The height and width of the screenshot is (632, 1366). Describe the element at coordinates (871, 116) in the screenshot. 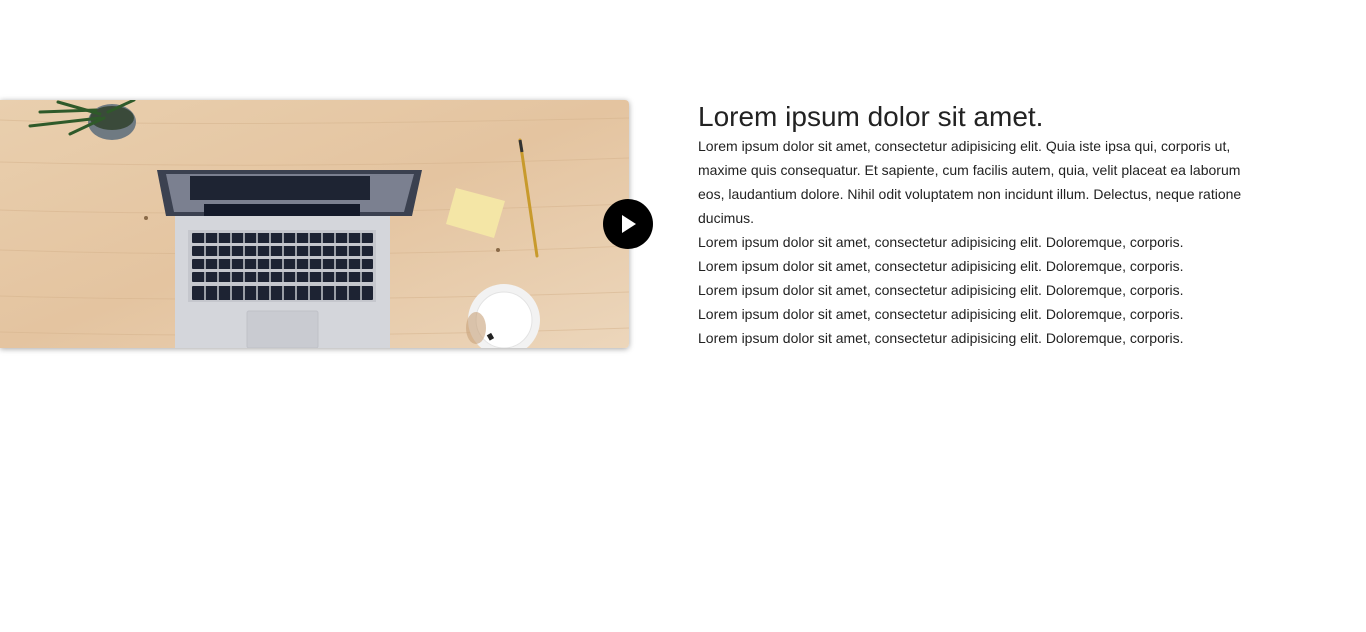

I see `article-title: Lorem ipsum dolor sit amet.` at that location.